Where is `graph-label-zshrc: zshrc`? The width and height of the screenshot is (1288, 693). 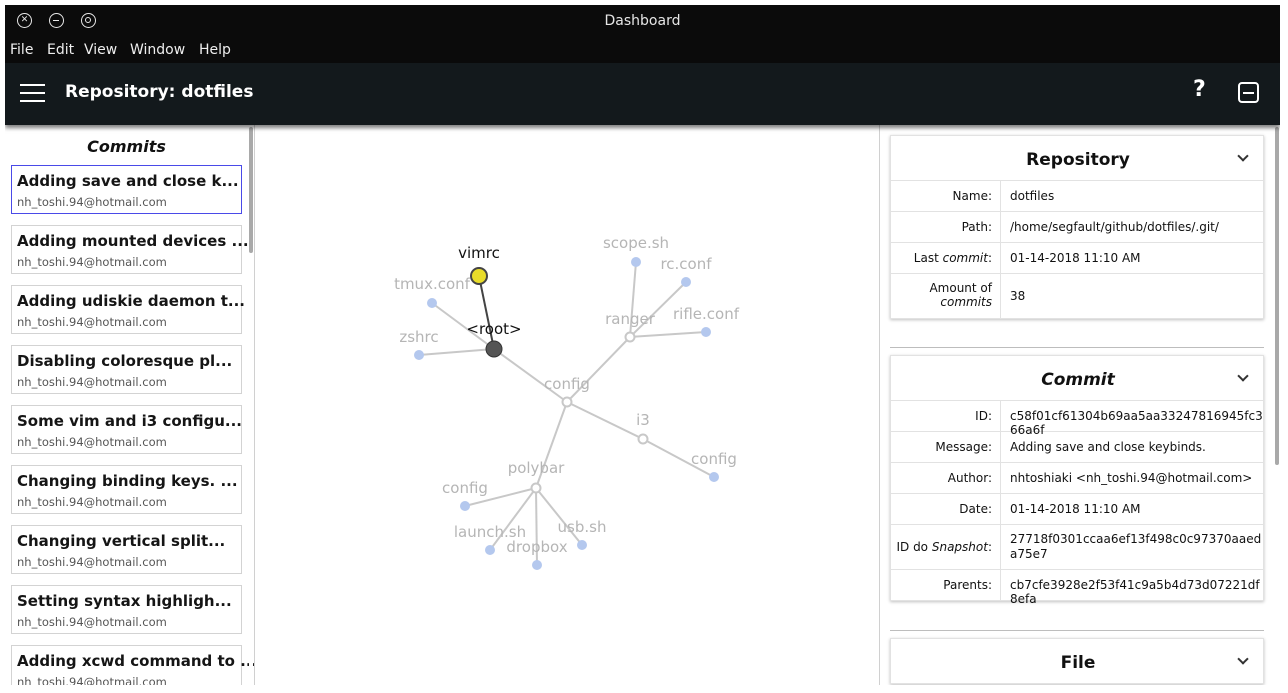
graph-label-zshrc: zshrc is located at coordinates (418, 337).